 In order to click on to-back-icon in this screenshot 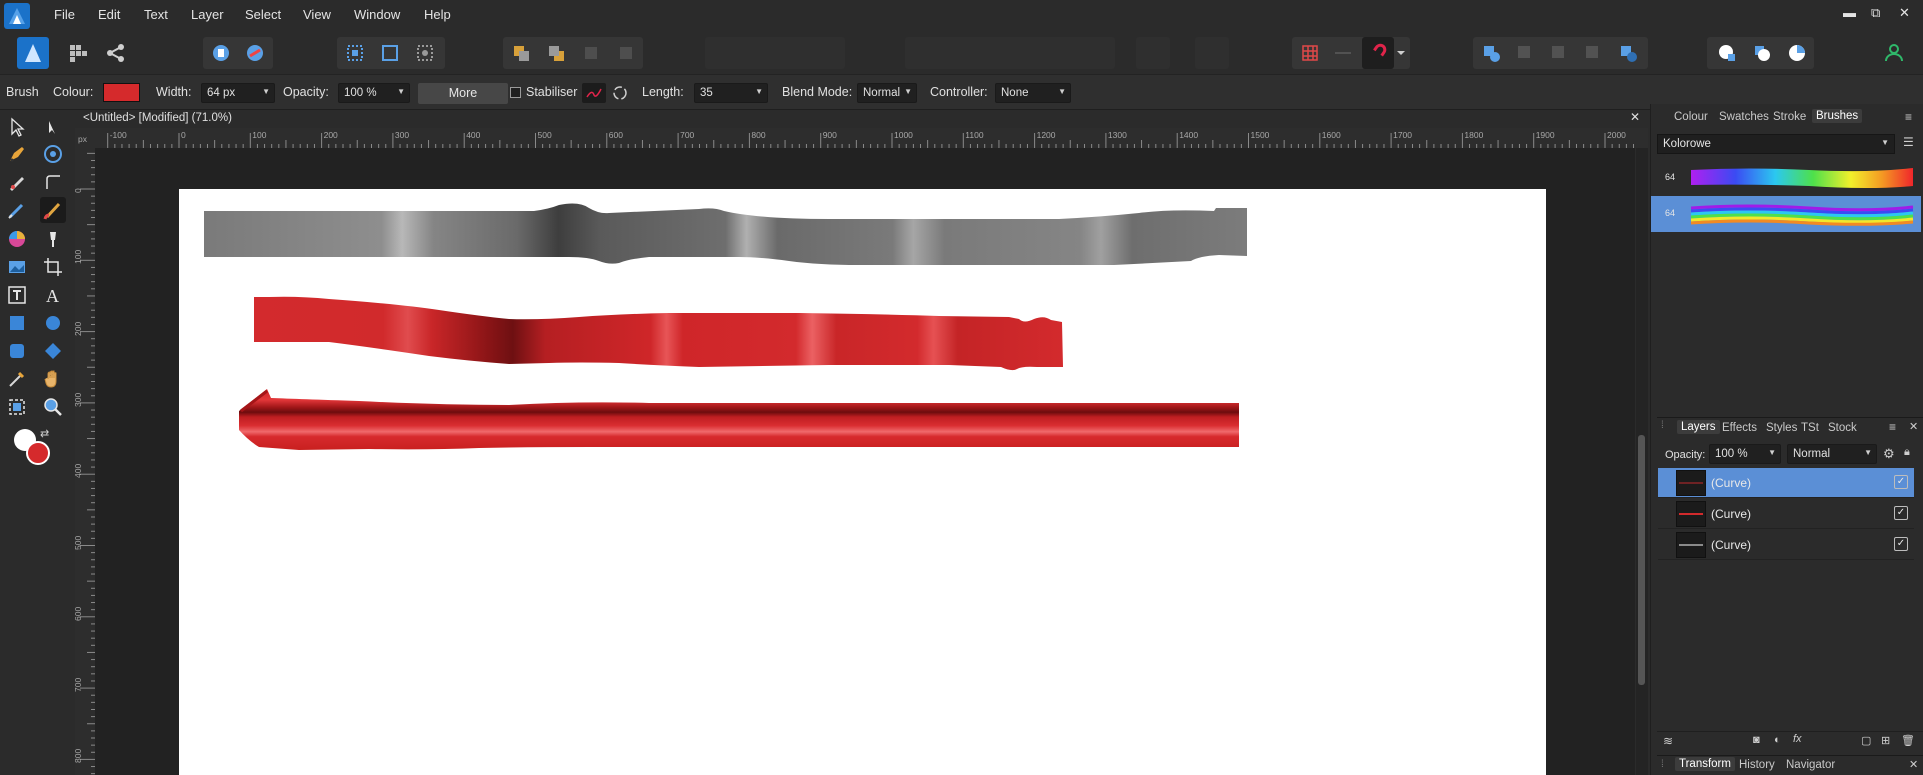, I will do `click(591, 53)`.